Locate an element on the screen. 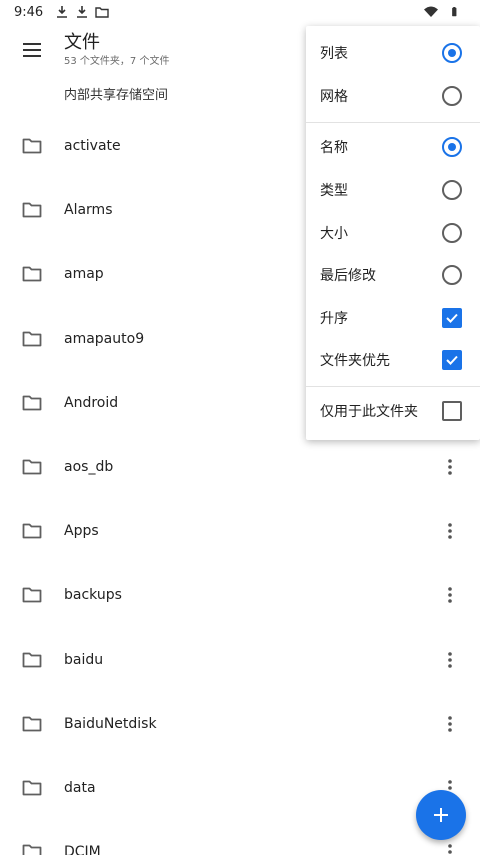 This screenshot has width=480, height=855. file-name: Alarms is located at coordinates (88, 210).